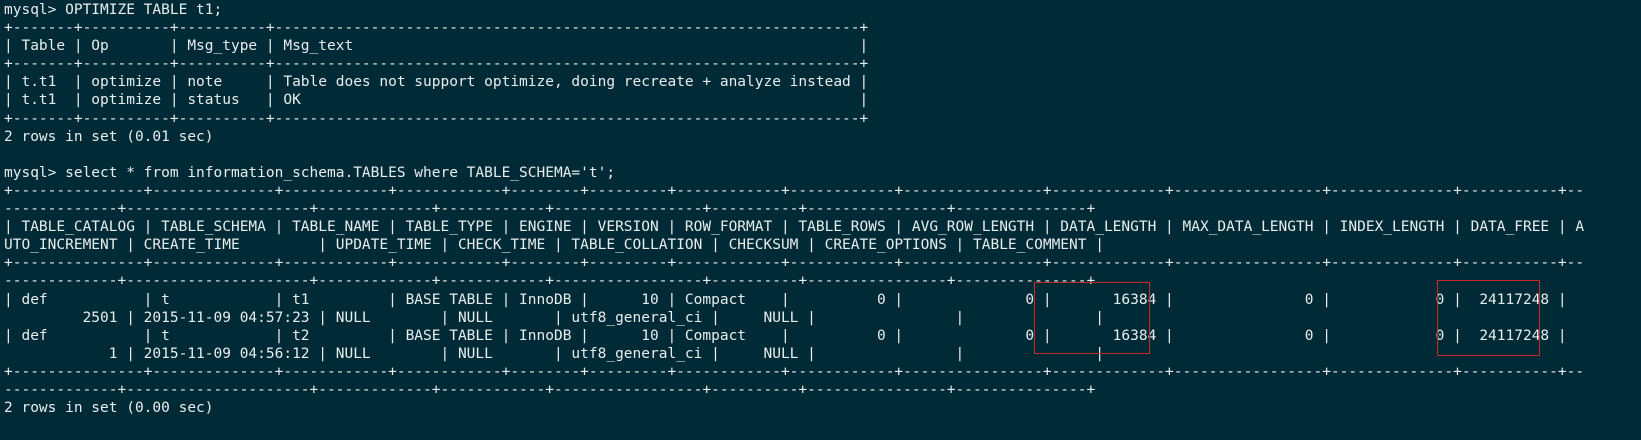 This screenshot has width=1641, height=440. Describe the element at coordinates (436, 46) in the screenshot. I see `table-header-row: | Table | Op | Msg_type | Msg_text |` at that location.